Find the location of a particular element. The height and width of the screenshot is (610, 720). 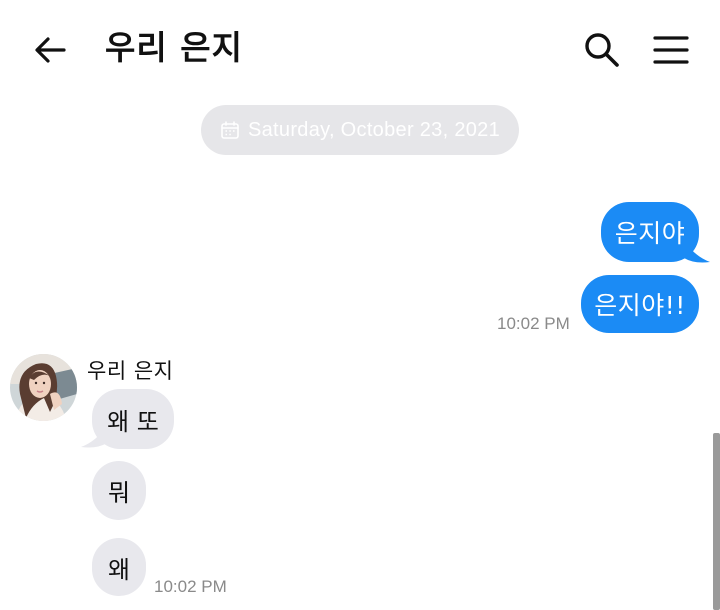

sender-name: 우리 은지 is located at coordinates (130, 371).